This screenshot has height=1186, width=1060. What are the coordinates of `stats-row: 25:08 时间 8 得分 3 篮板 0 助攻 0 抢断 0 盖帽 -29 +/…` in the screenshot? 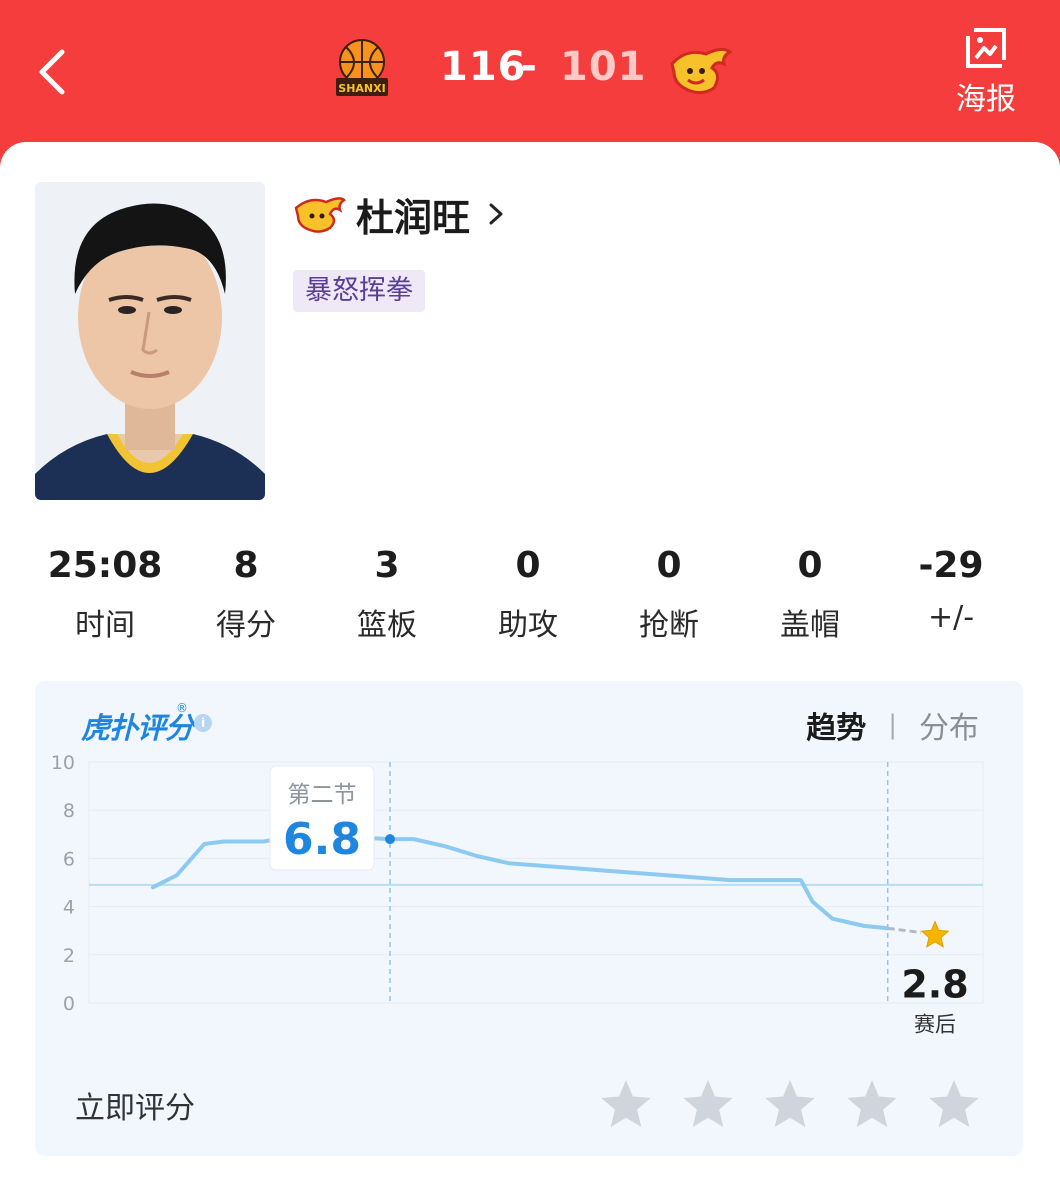 It's located at (530, 595).